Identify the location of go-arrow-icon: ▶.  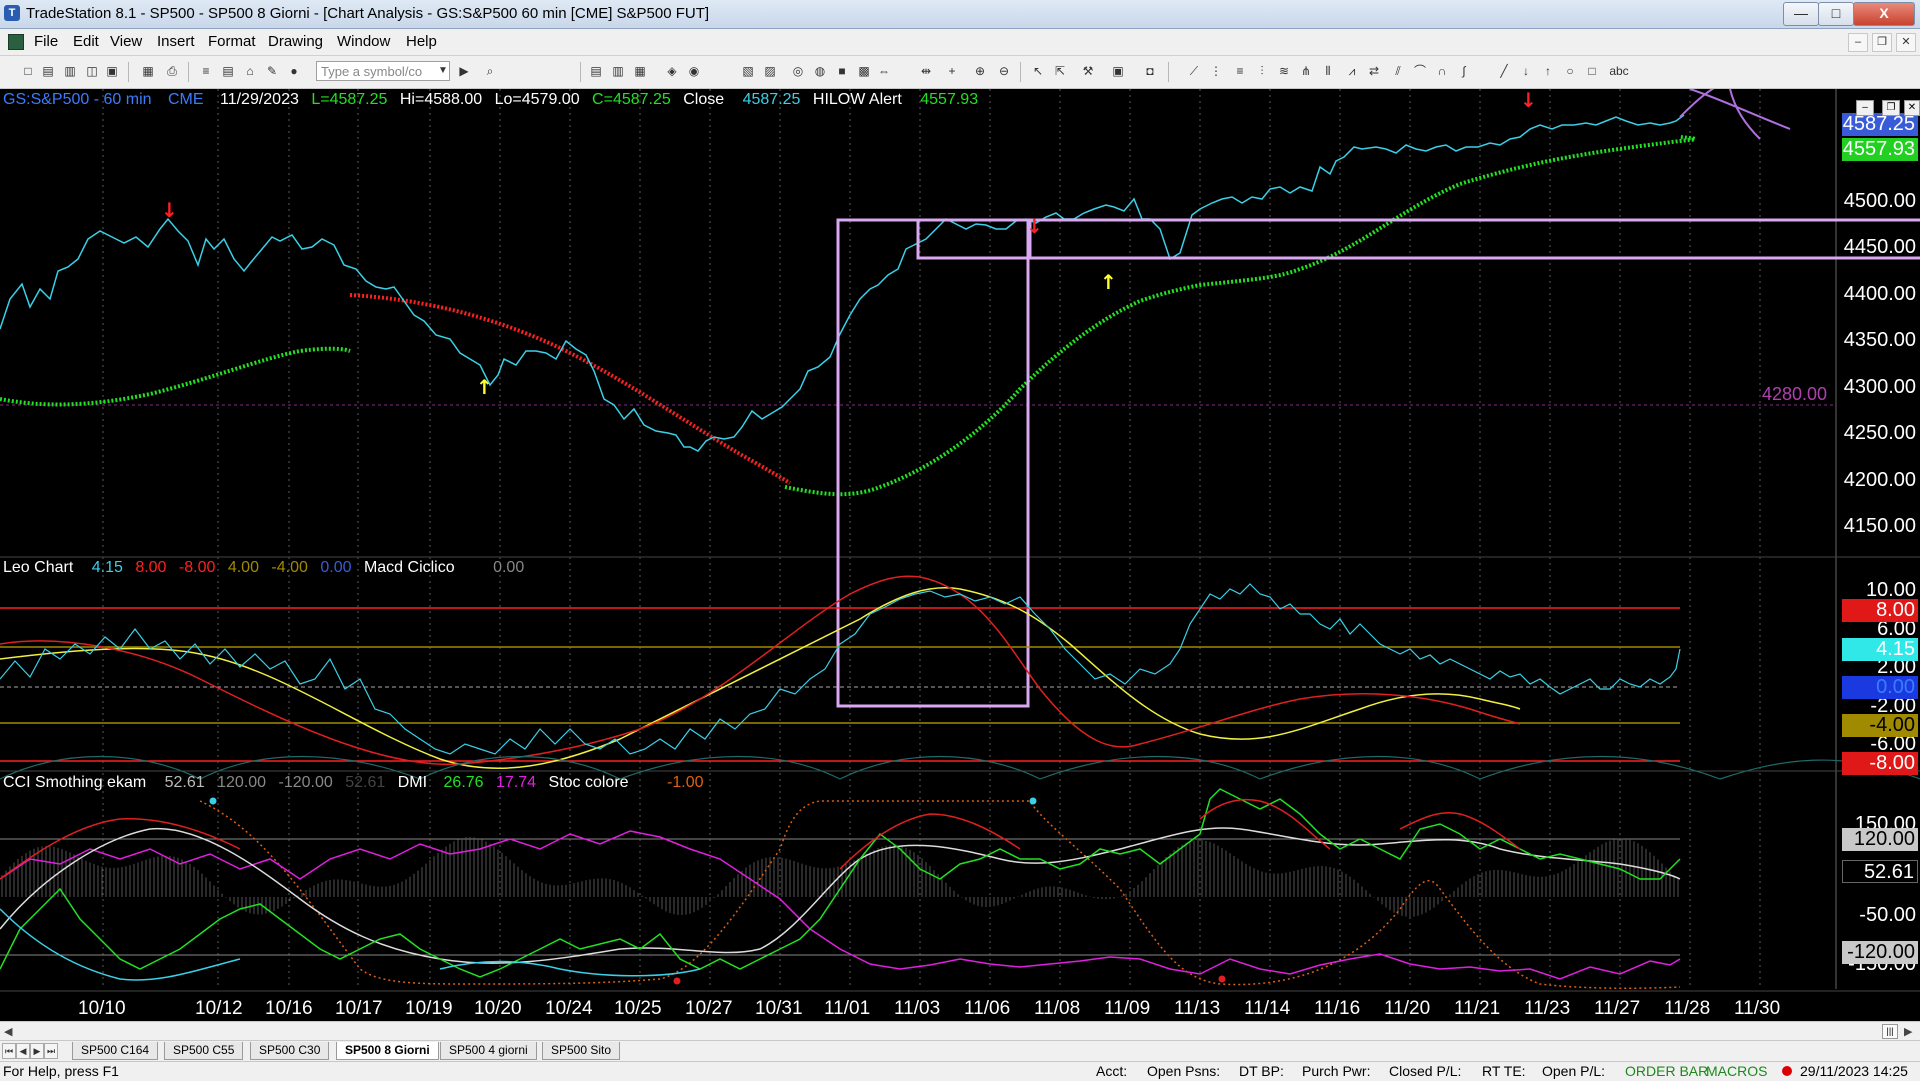
(464, 71).